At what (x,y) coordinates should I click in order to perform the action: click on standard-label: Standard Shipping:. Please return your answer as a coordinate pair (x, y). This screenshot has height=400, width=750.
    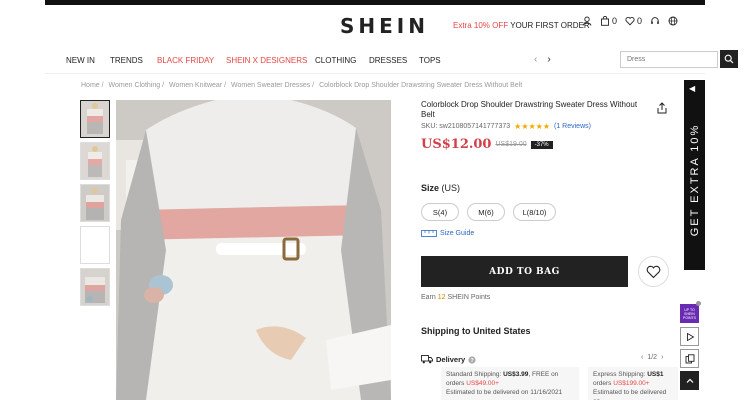
    Looking at the image, I should click on (474, 374).